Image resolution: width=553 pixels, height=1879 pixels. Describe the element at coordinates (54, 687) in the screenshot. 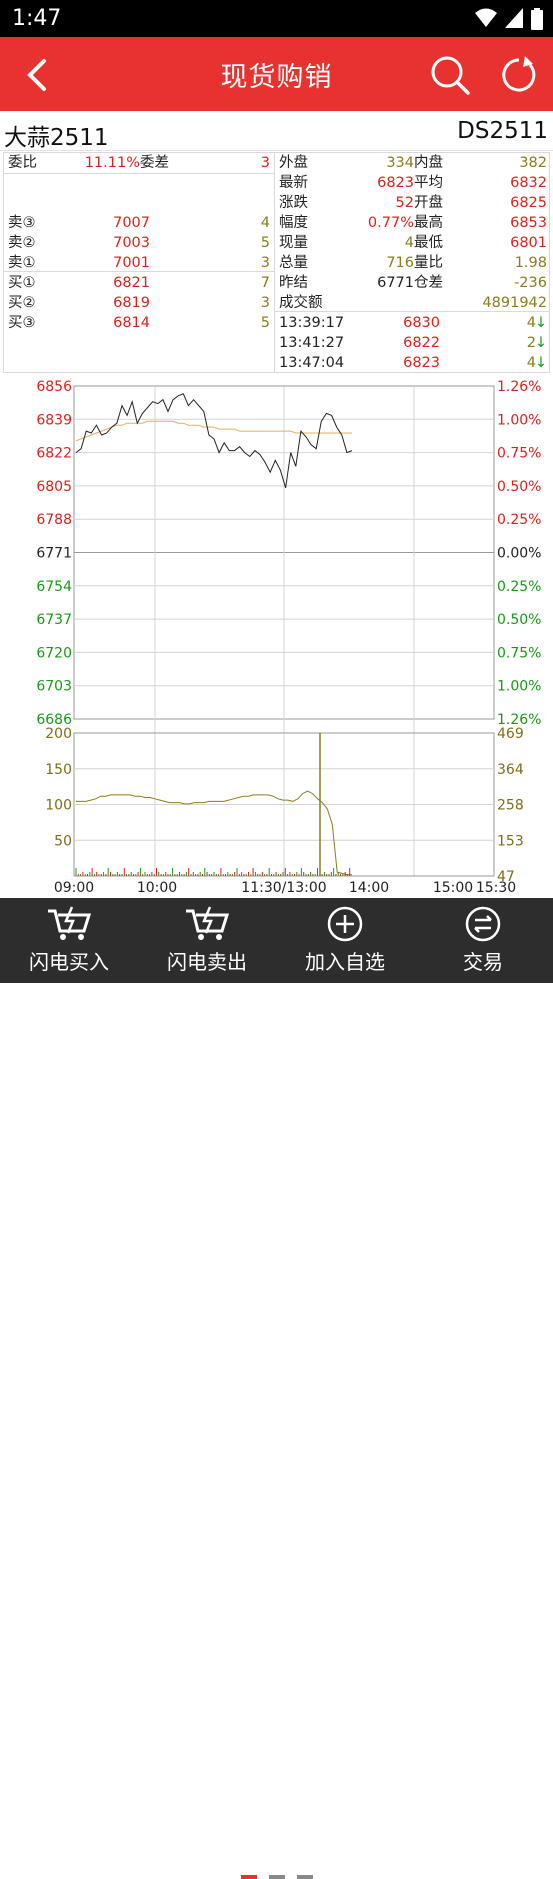

I see `price-axis-label: 6703` at that location.